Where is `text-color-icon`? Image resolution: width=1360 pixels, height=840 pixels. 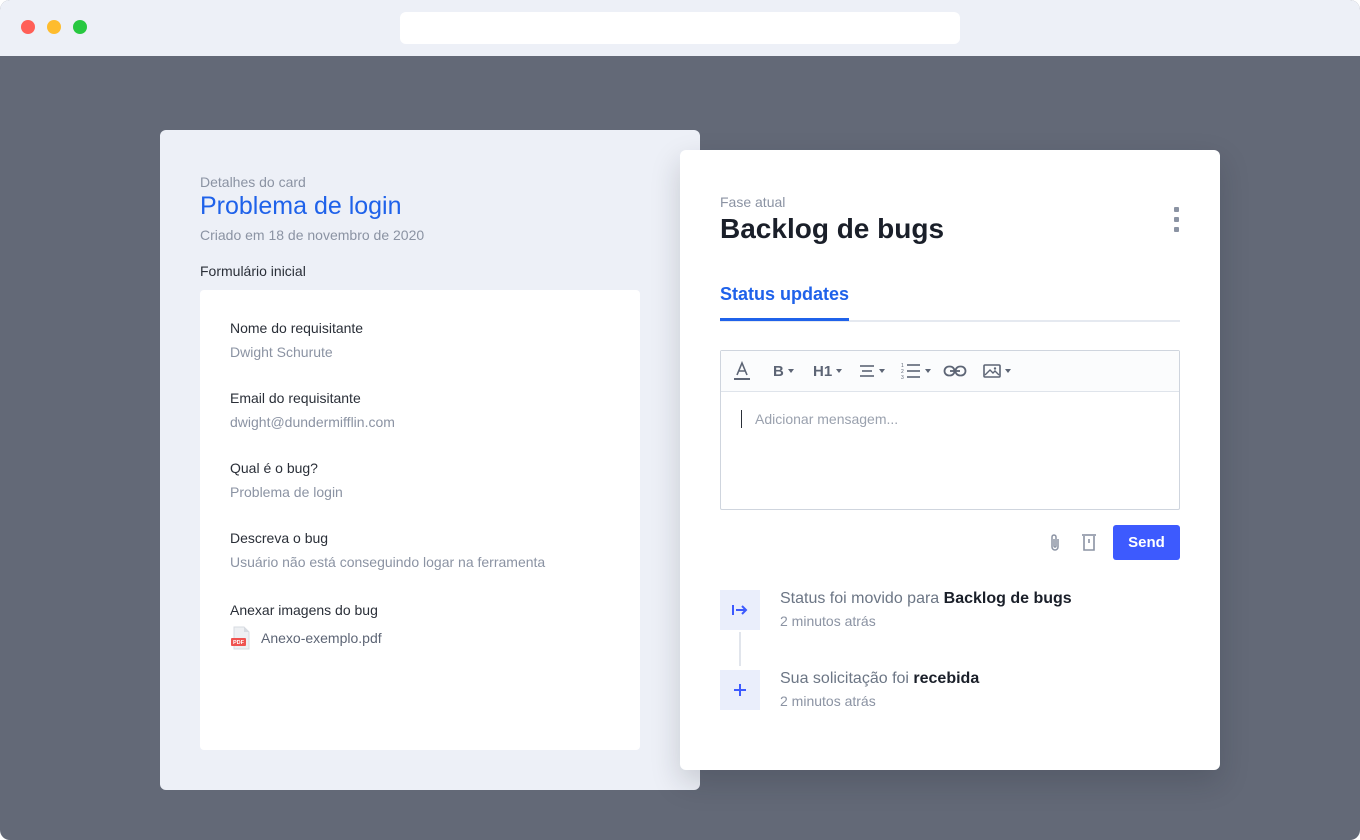 text-color-icon is located at coordinates (742, 370).